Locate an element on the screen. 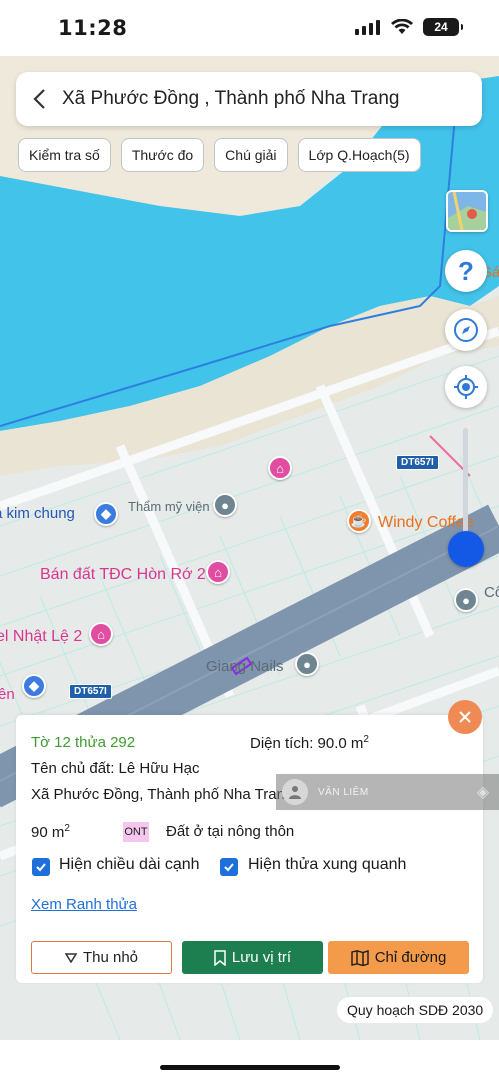 This screenshot has height=1080, width=499. parcel-area-text: Diện tích: 90.0 m is located at coordinates (307, 743).